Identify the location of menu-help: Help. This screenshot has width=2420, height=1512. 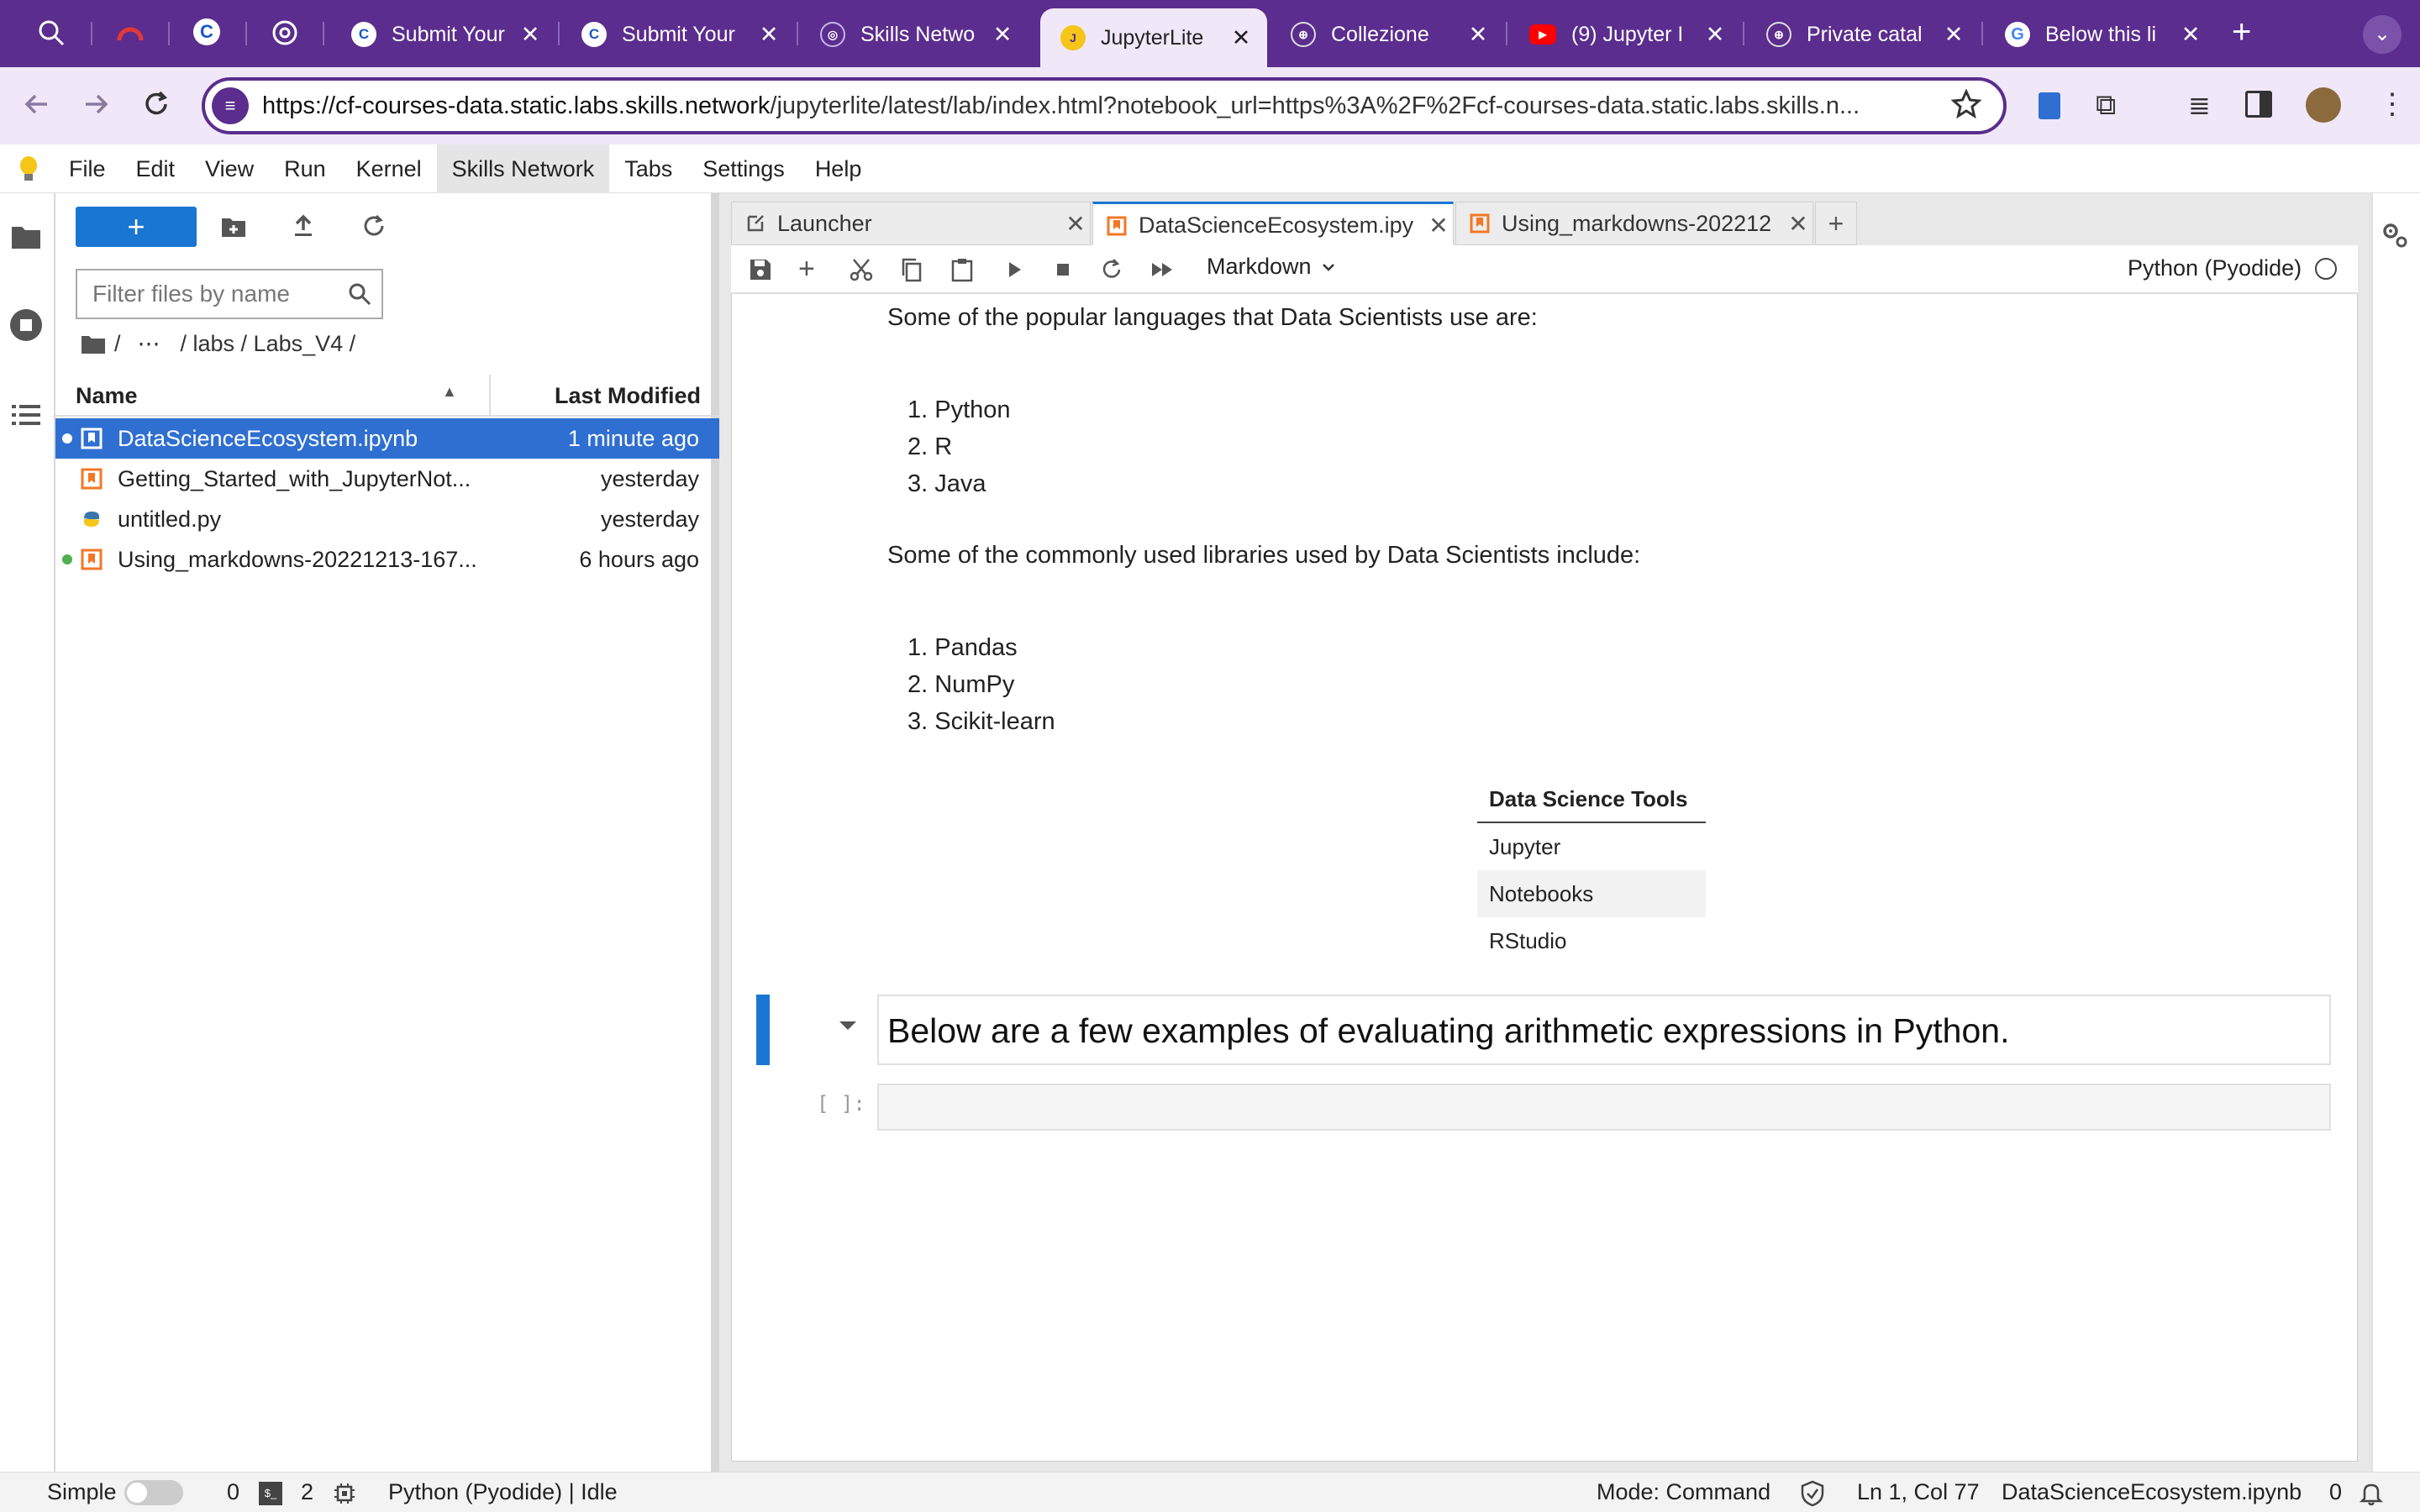
(839, 168).